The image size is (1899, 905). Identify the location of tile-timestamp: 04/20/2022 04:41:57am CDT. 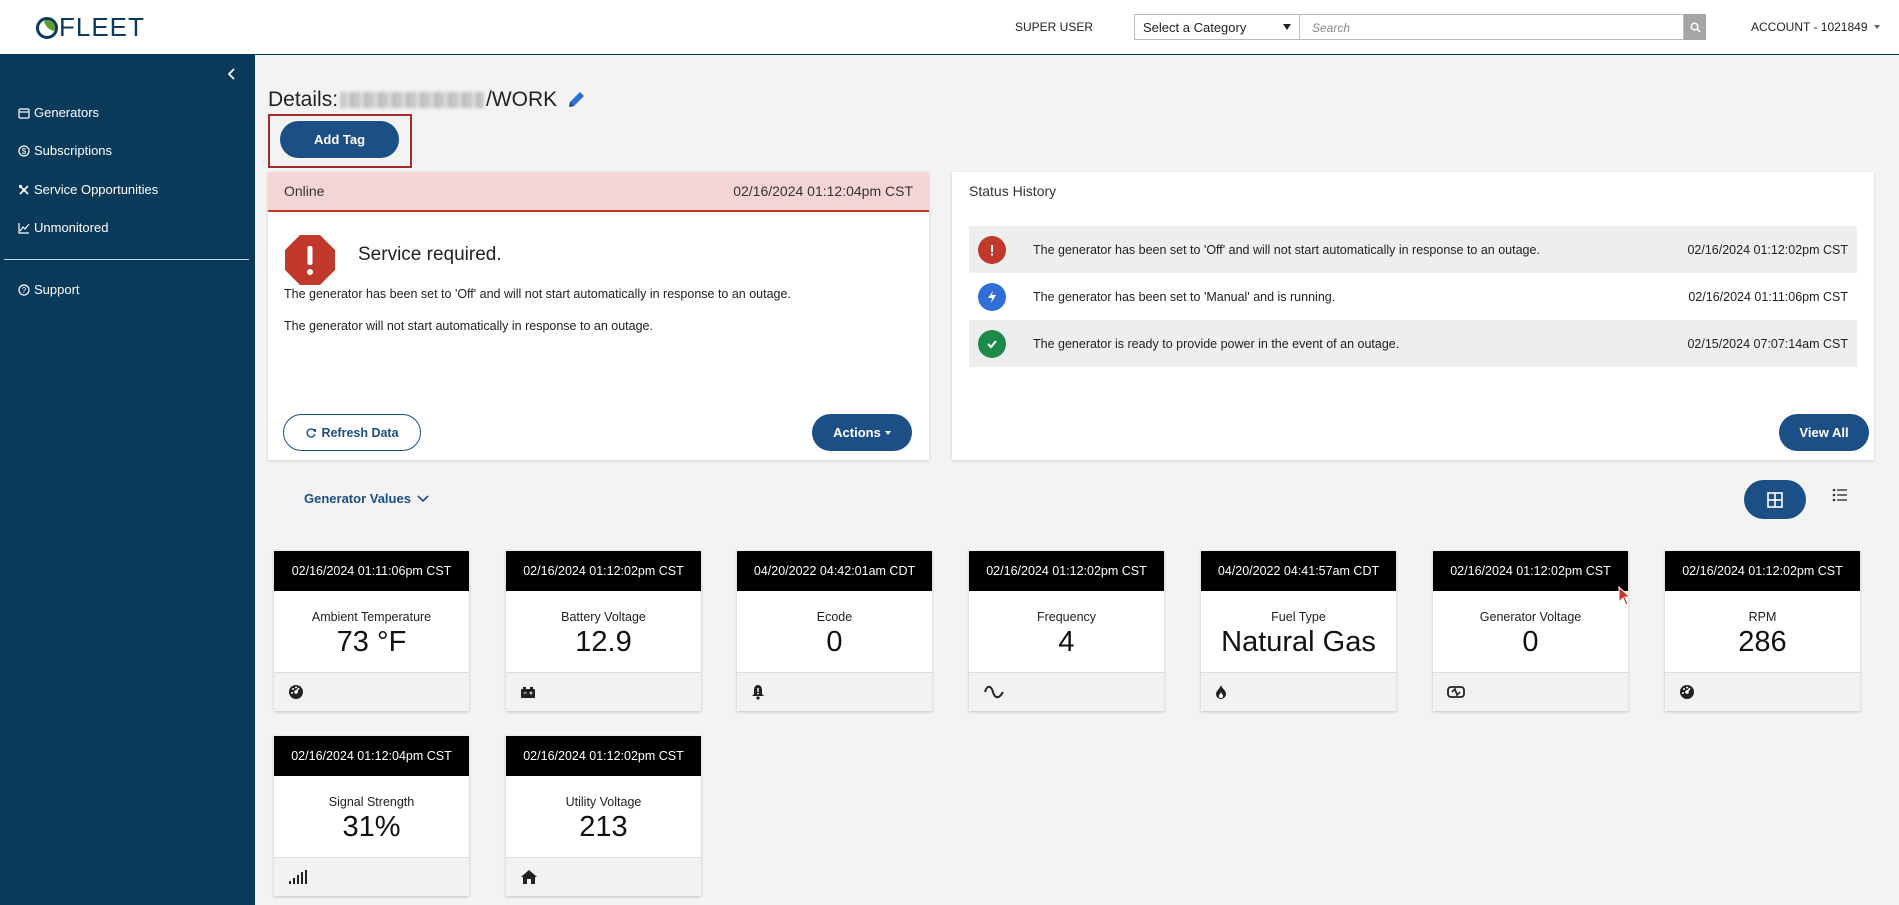
(1298, 571).